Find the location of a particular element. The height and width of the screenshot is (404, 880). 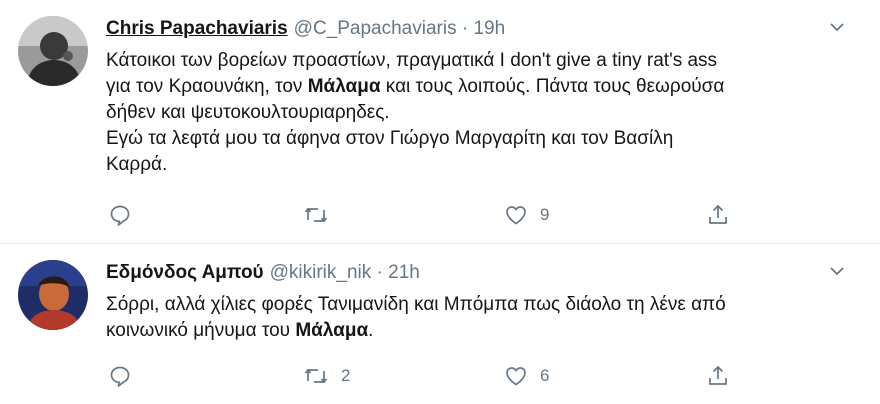

tweet-text-line: κοινωνικό μήνυμα του Μάλαμα. is located at coordinates (478, 331).